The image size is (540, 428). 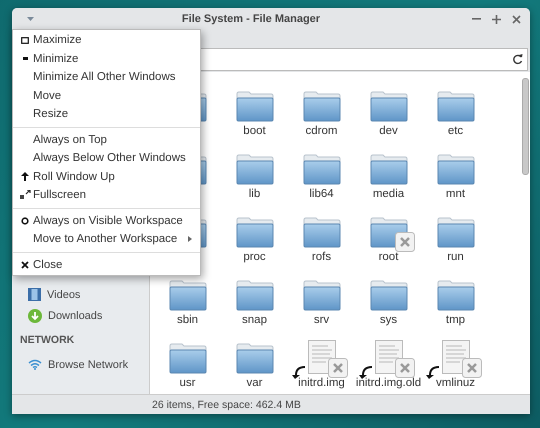 I want to click on sidebar-item: Downloads, so click(x=80, y=315).